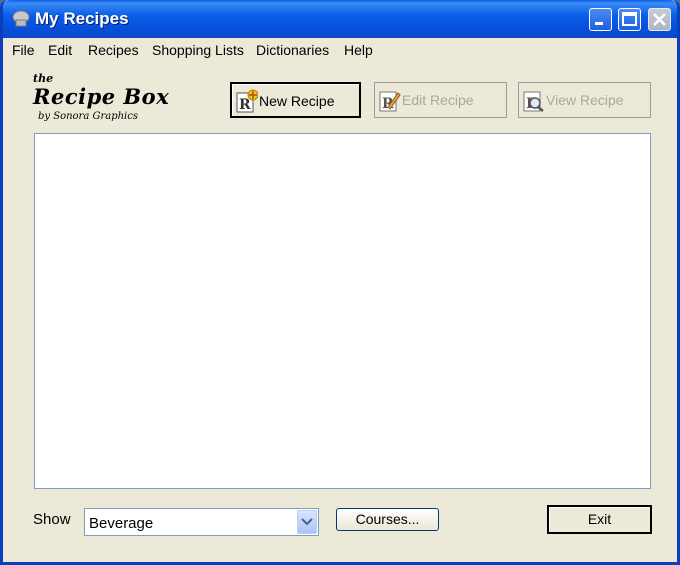  I want to click on menu-file: File, so click(23, 50).